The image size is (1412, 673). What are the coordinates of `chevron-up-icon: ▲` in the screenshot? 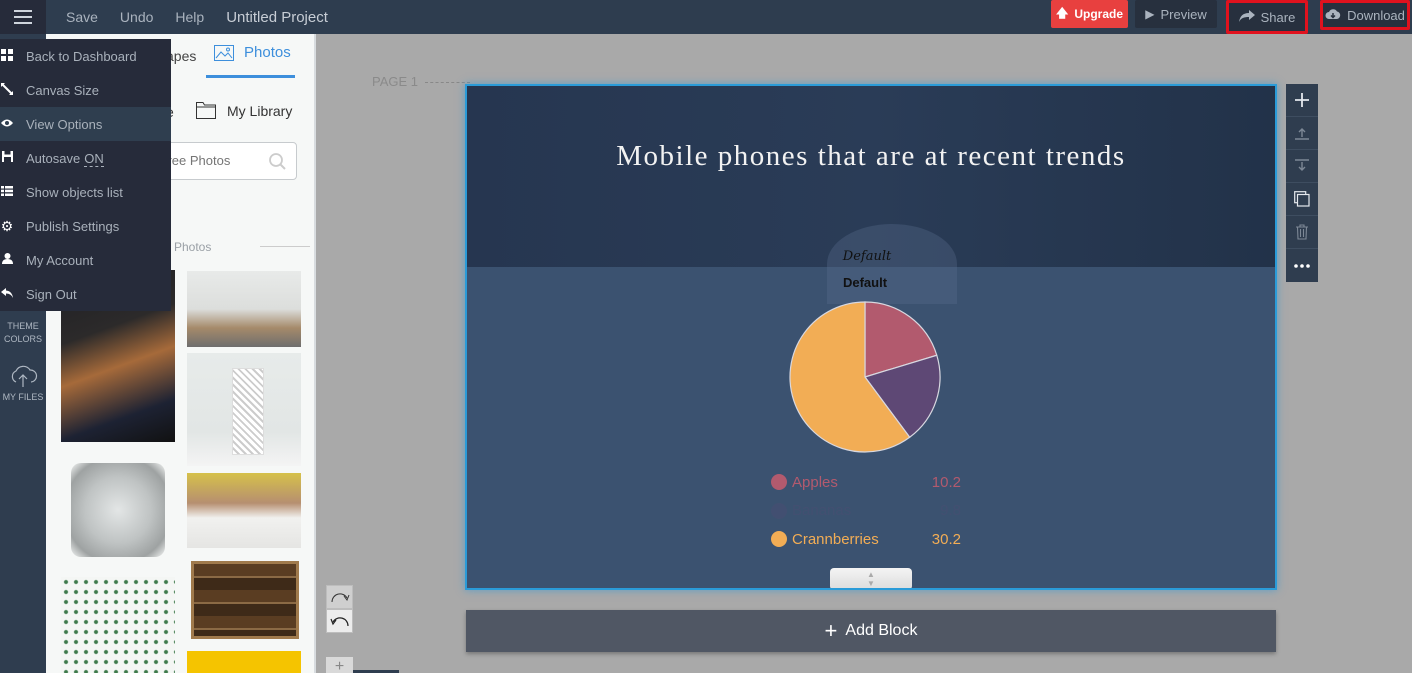 It's located at (871, 574).